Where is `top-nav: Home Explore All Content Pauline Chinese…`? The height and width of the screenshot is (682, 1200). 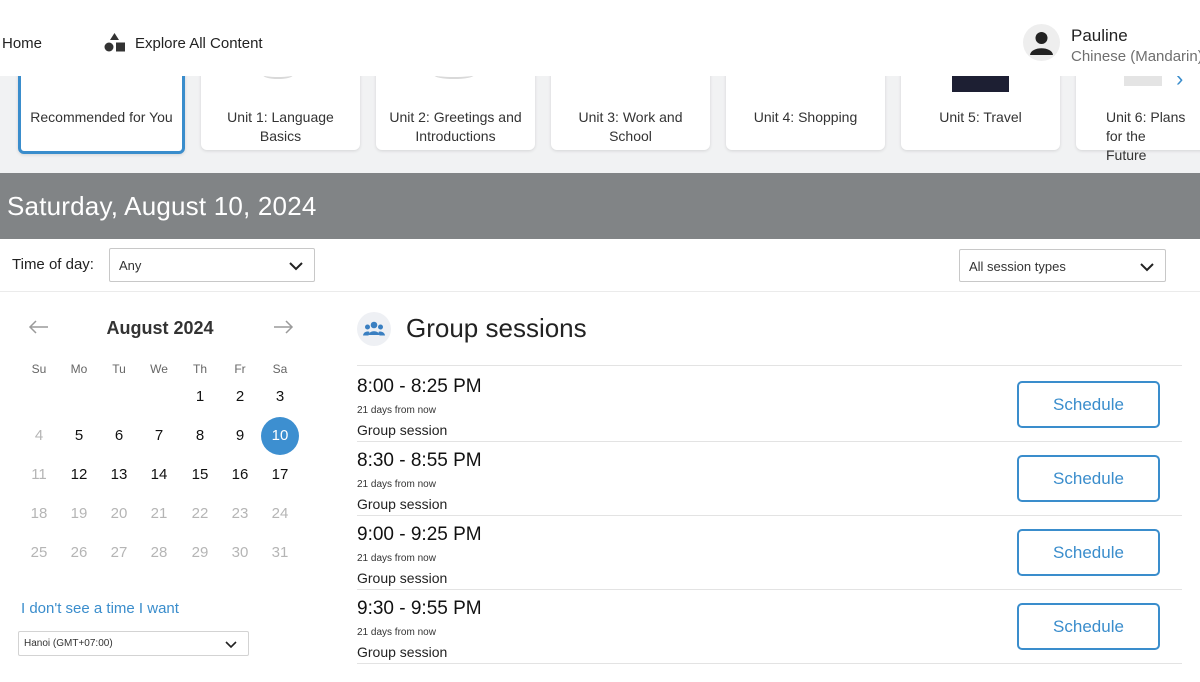 top-nav: Home Explore All Content Pauline Chinese… is located at coordinates (600, 38).